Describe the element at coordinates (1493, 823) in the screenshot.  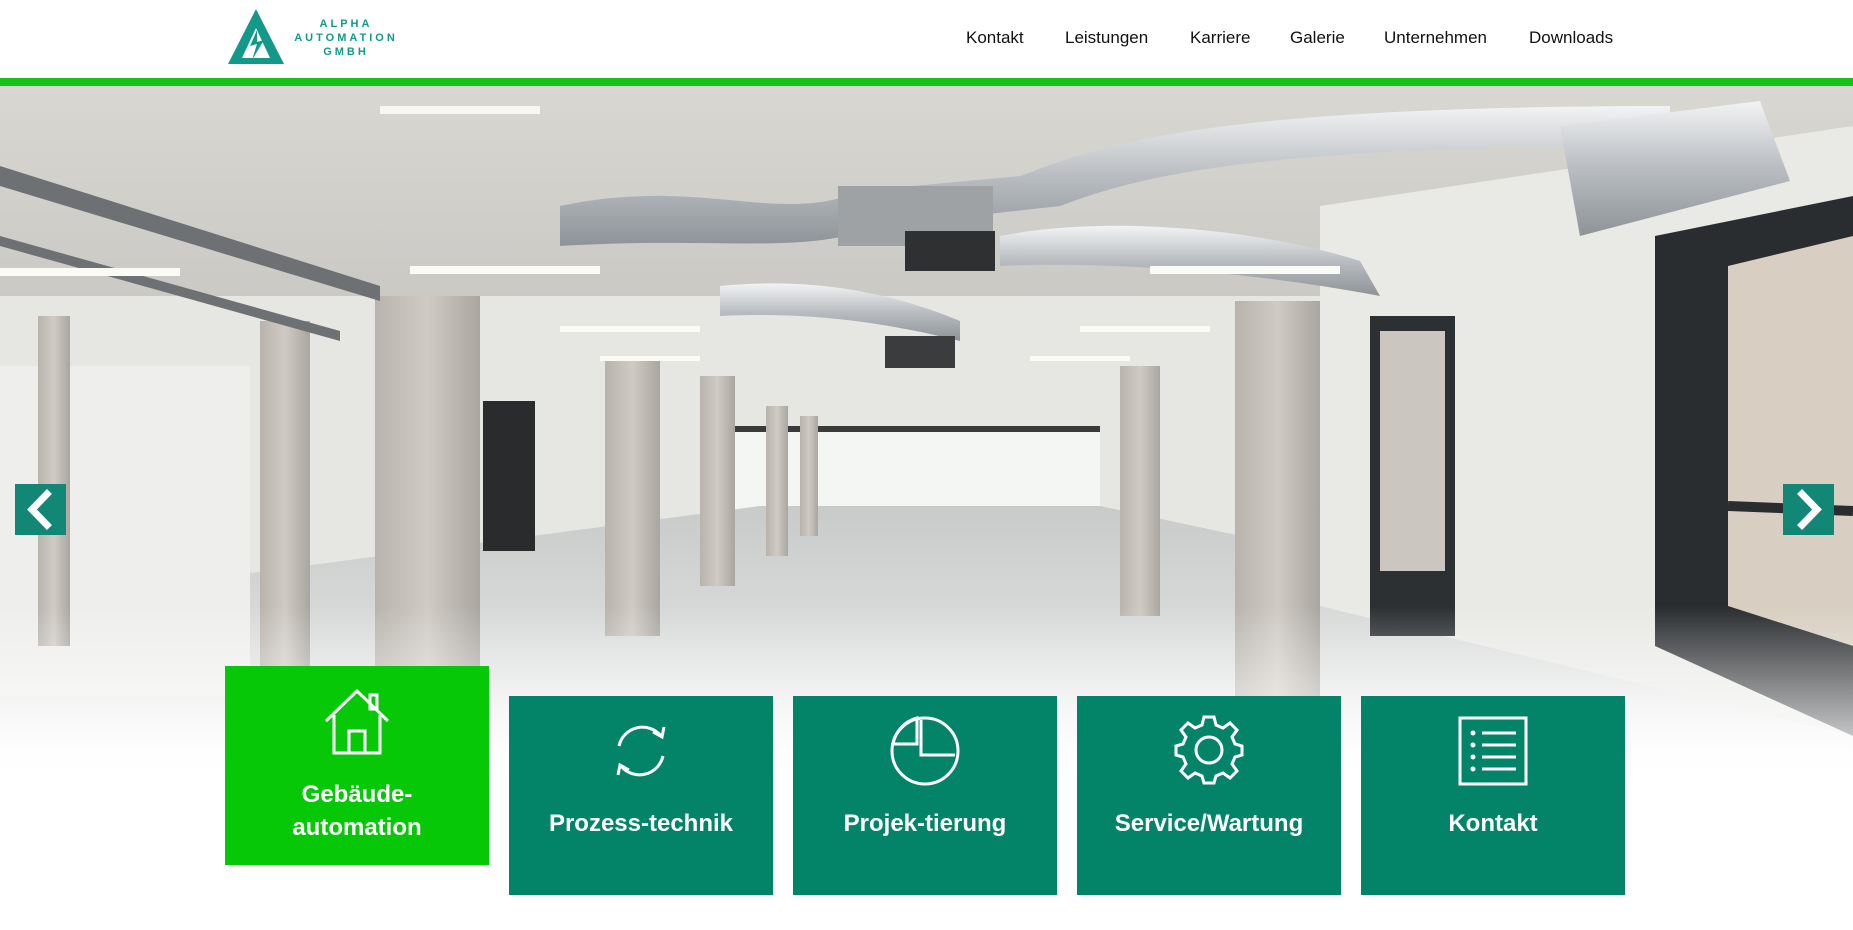
I see `tile-label: Kontakt` at that location.